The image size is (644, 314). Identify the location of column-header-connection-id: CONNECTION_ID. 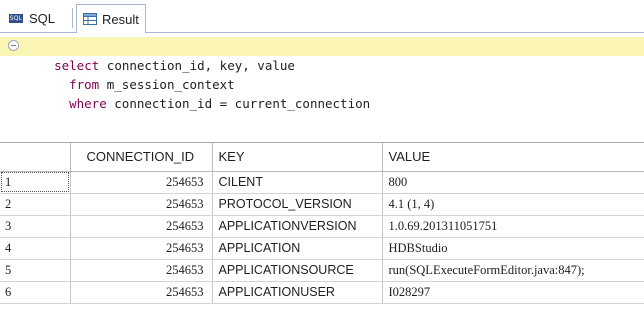
(141, 157).